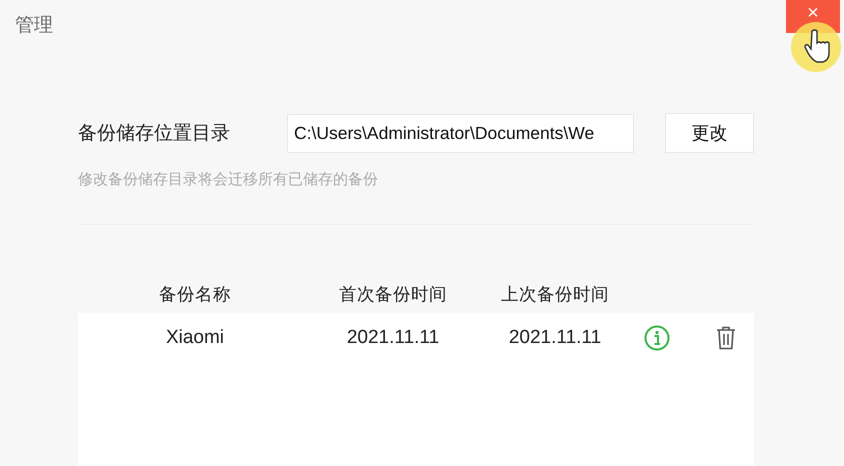 The width and height of the screenshot is (844, 466). What do you see at coordinates (228, 179) in the screenshot?
I see `hint-text: 修改备份储存目录将会迁移所有已储存的备份` at bounding box center [228, 179].